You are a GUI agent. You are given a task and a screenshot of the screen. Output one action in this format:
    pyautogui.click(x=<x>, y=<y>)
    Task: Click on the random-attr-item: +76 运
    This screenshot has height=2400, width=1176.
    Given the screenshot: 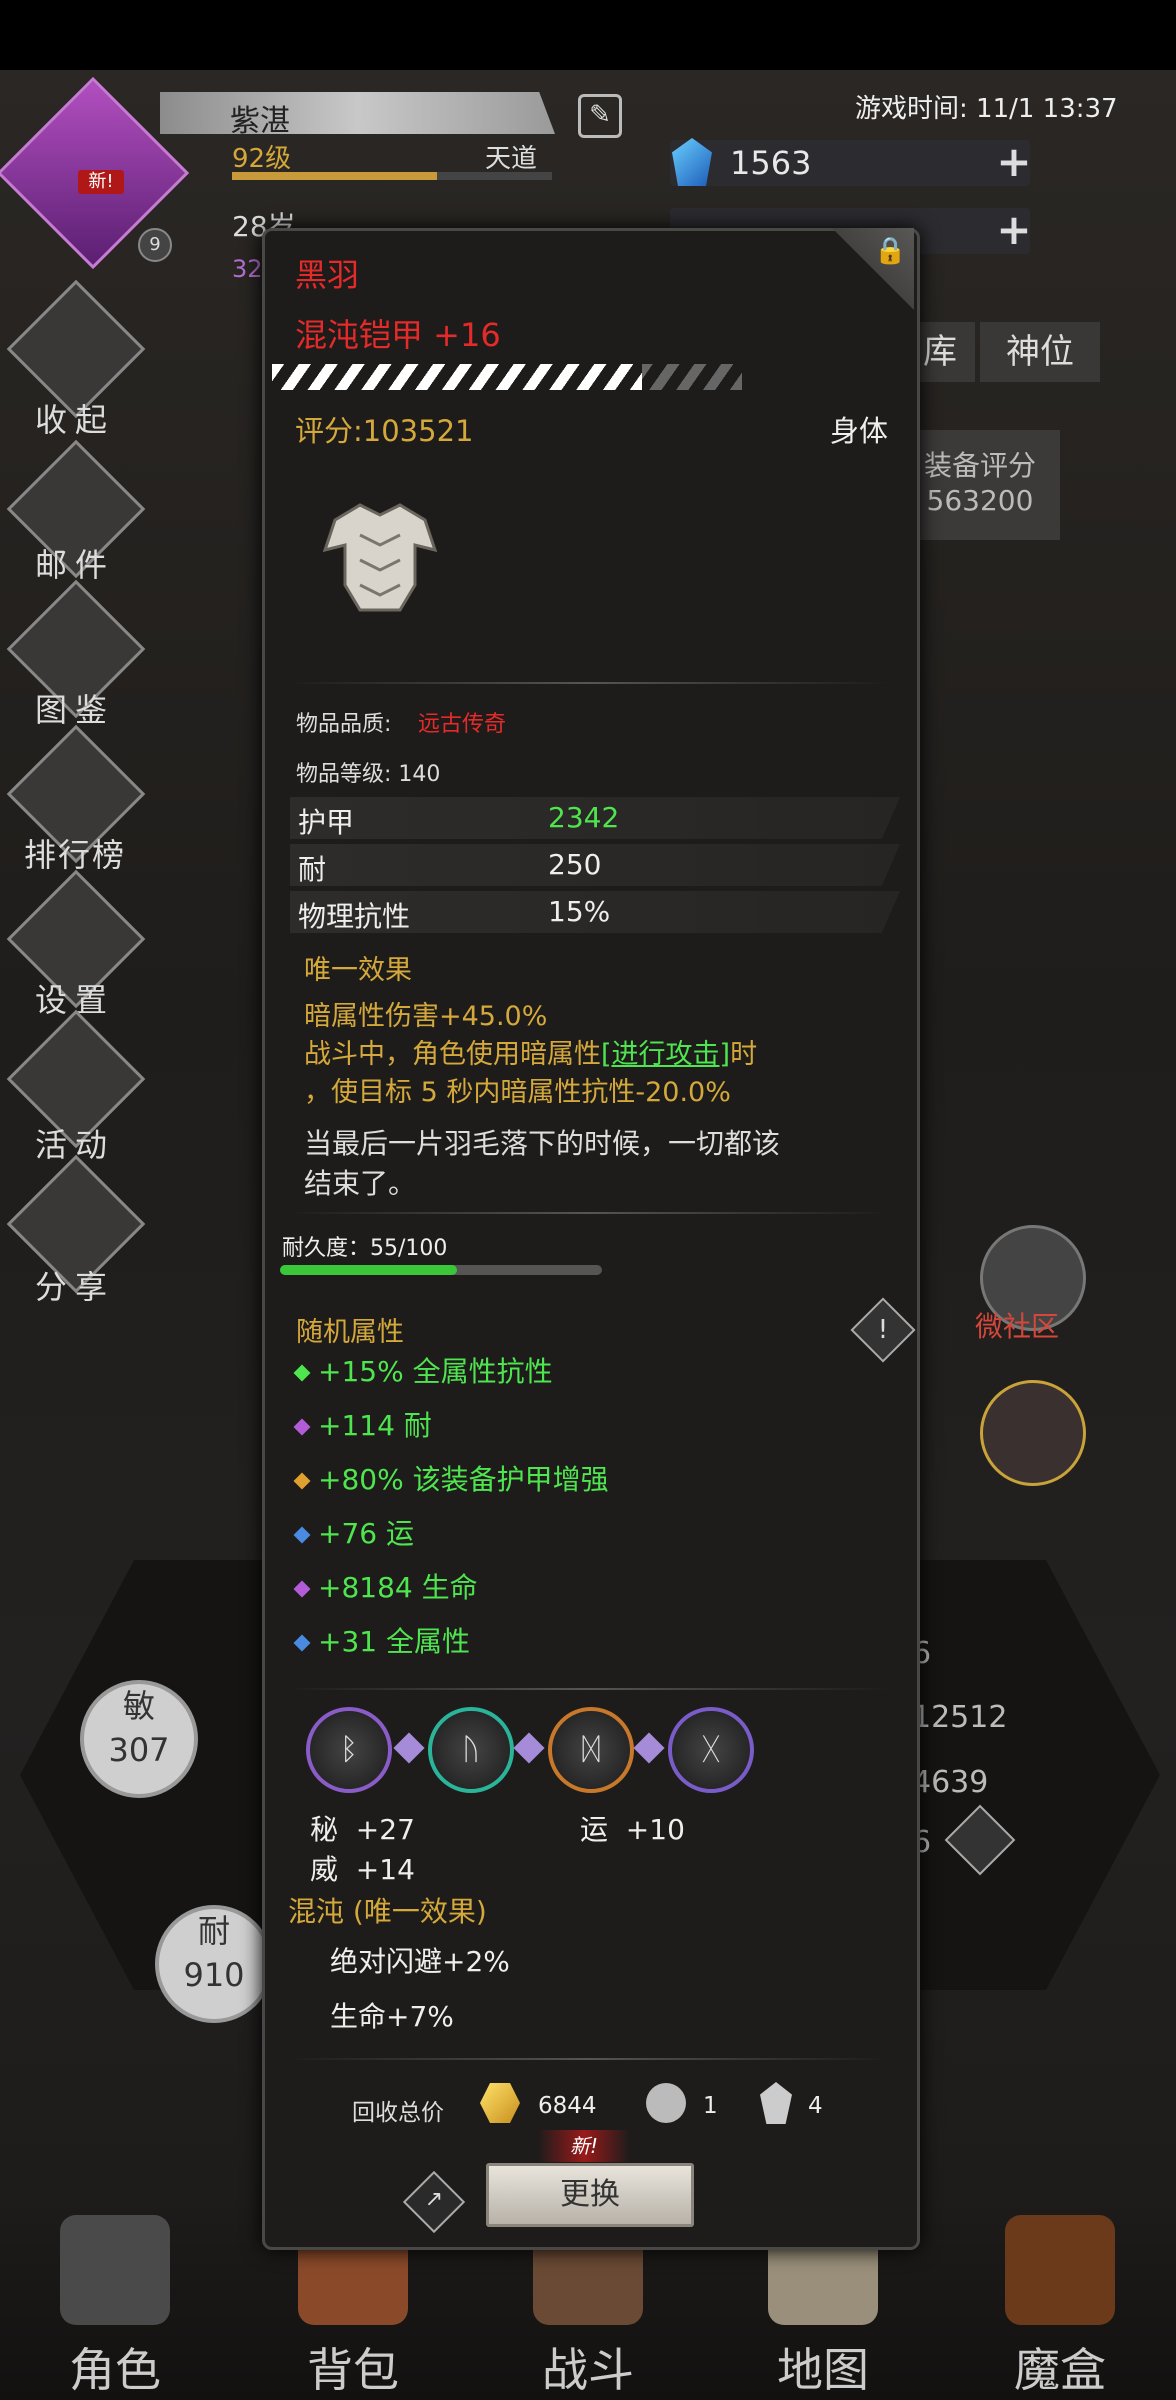 What is the action you would take?
    pyautogui.click(x=353, y=1532)
    